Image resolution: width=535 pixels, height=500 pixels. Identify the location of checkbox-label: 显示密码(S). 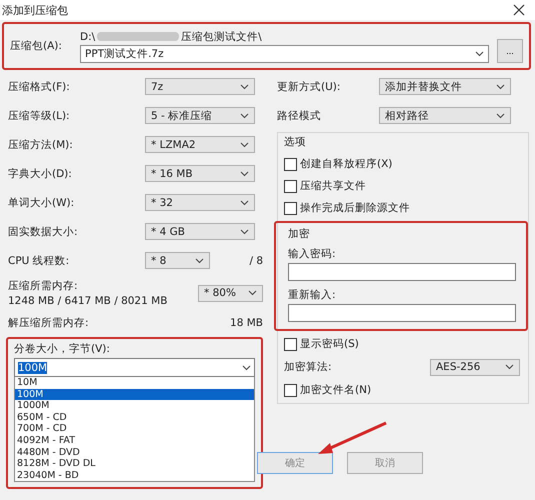
(329, 344).